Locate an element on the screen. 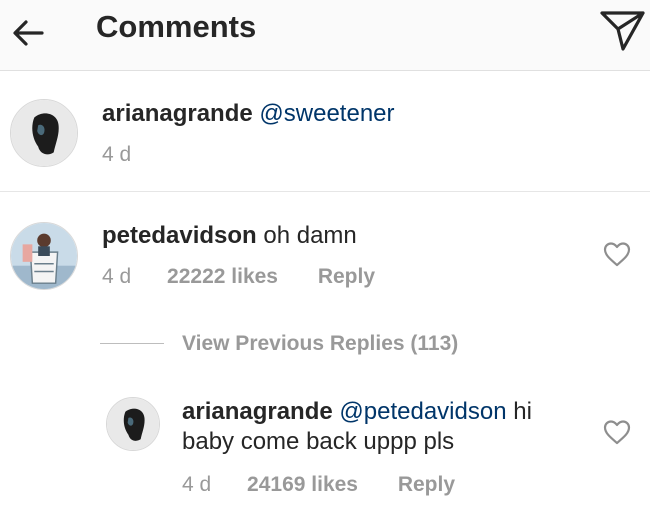 The height and width of the screenshot is (529, 650). page-title: Comments is located at coordinates (176, 26).